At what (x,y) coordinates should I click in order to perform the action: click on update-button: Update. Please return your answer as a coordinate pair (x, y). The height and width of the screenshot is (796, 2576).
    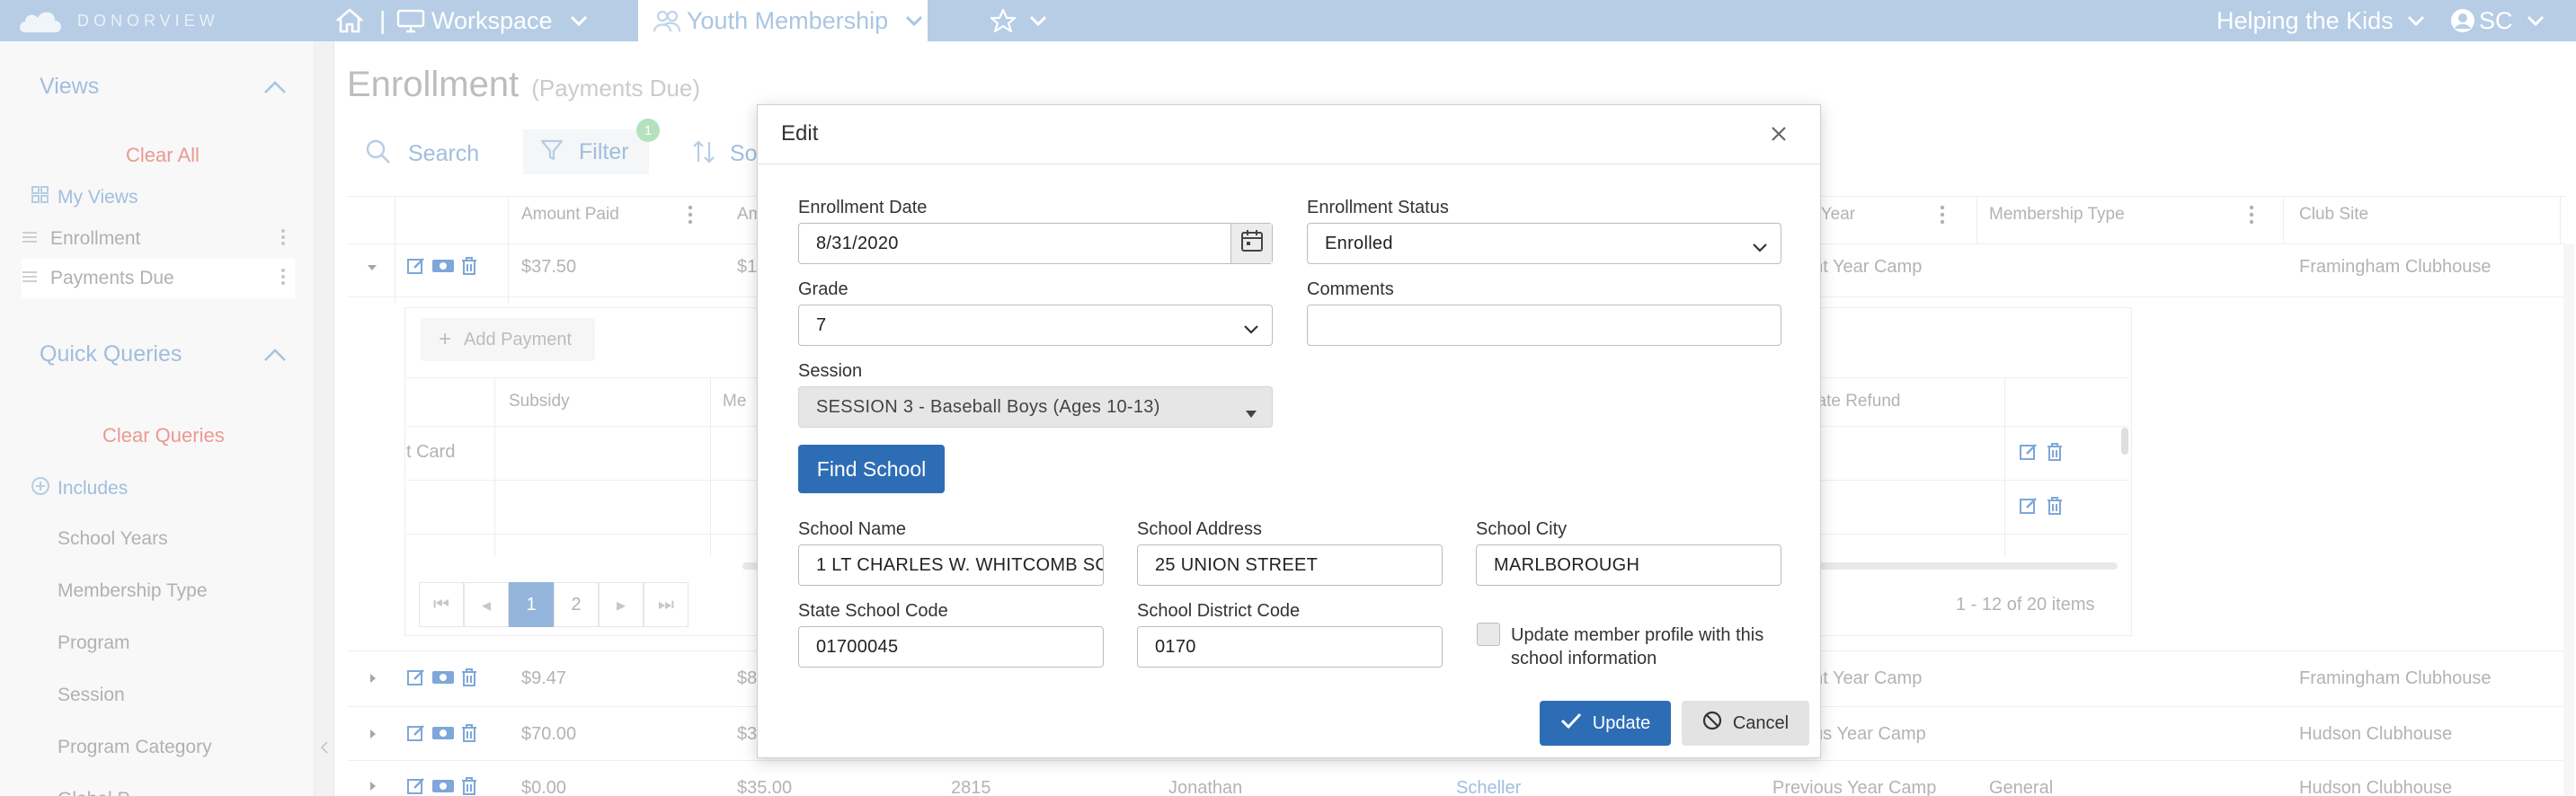
    Looking at the image, I should click on (1605, 723).